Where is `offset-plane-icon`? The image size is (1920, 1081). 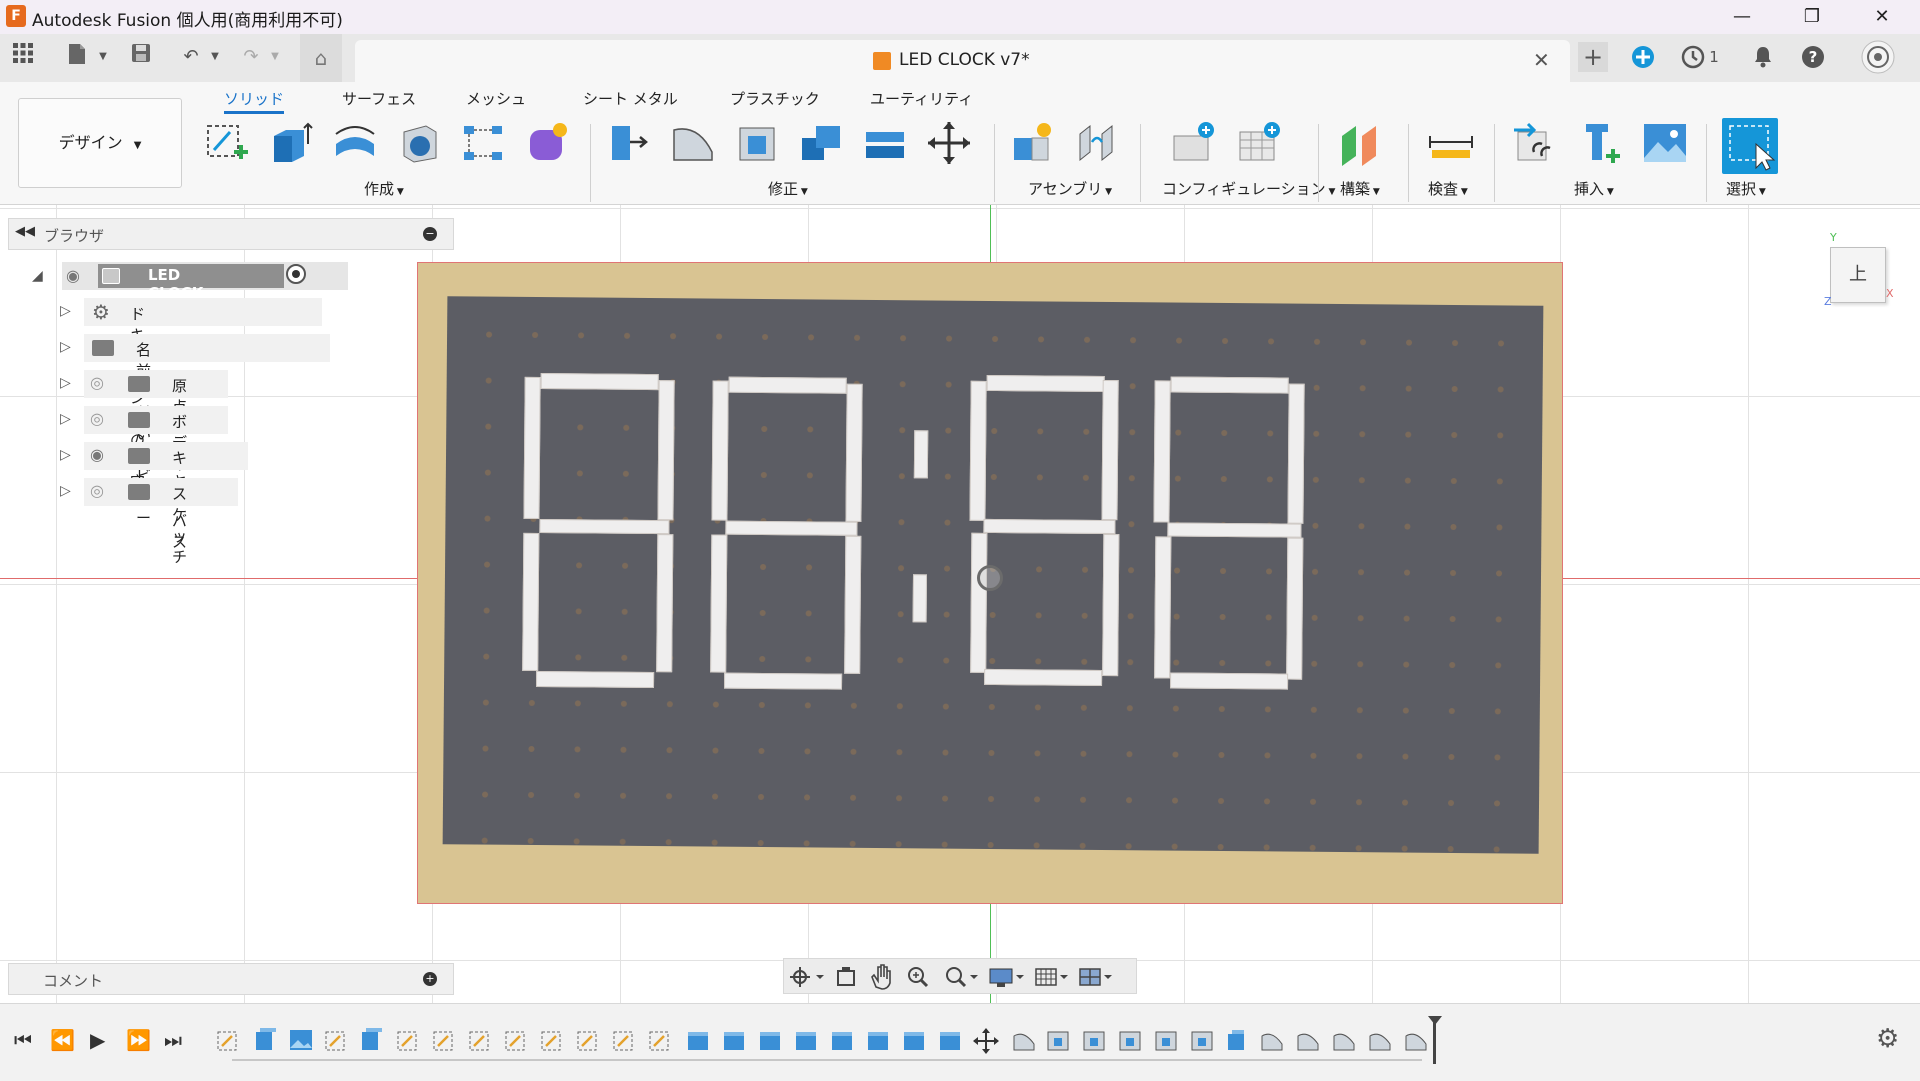
offset-plane-icon is located at coordinates (1361, 143).